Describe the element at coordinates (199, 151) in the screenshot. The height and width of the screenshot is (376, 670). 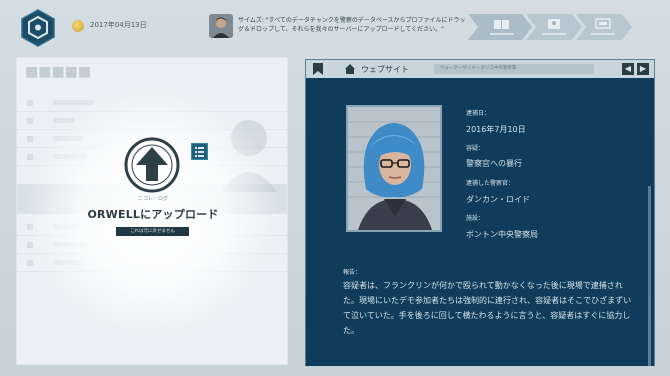
I see `list-icon` at that location.